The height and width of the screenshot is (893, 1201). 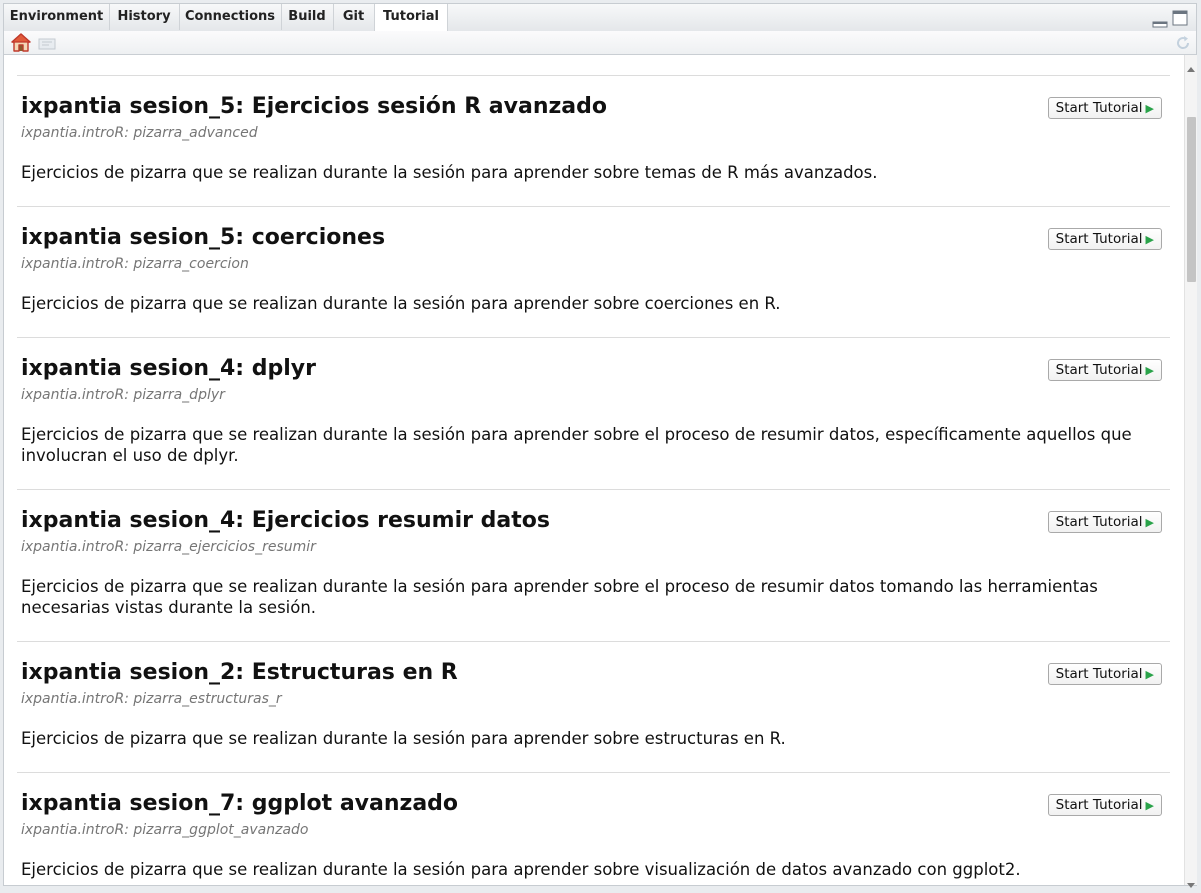 What do you see at coordinates (354, 17) in the screenshot?
I see `tab-git: Git` at bounding box center [354, 17].